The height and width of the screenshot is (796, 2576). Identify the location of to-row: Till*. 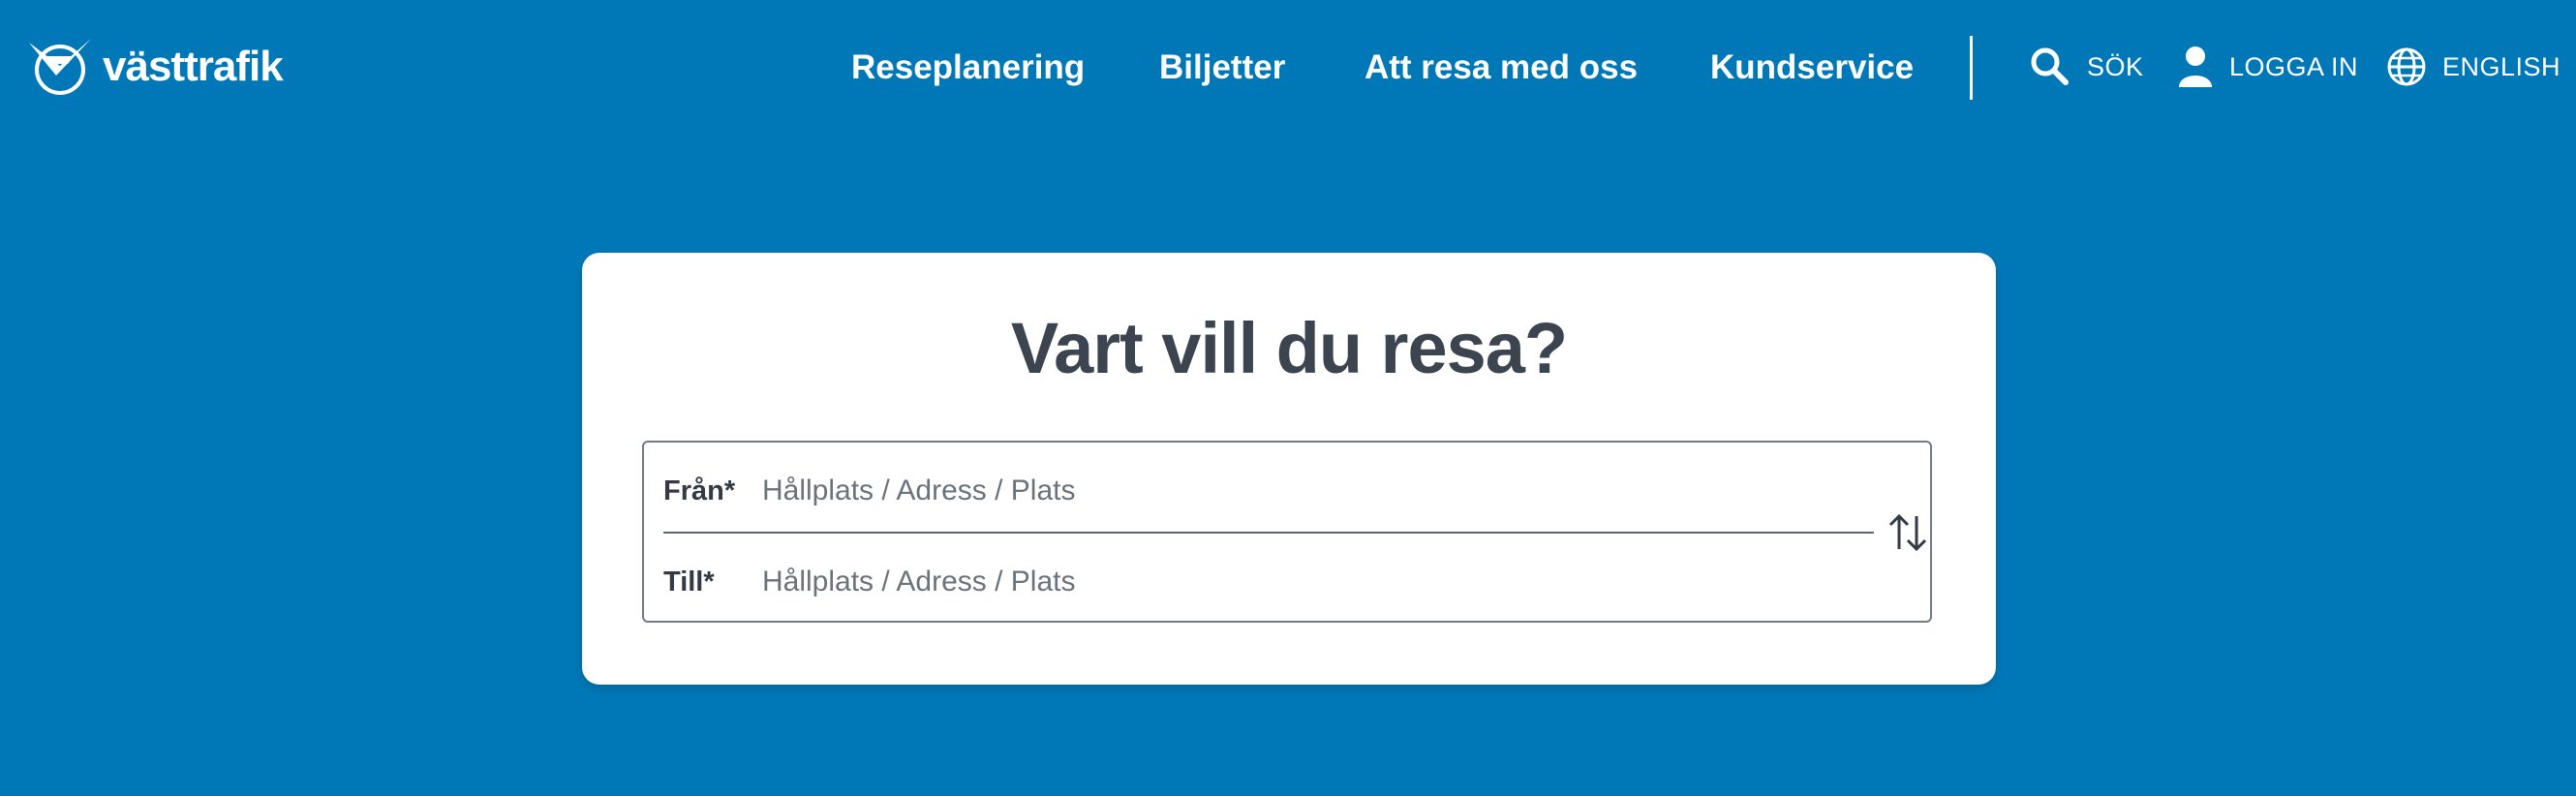
(1246, 582).